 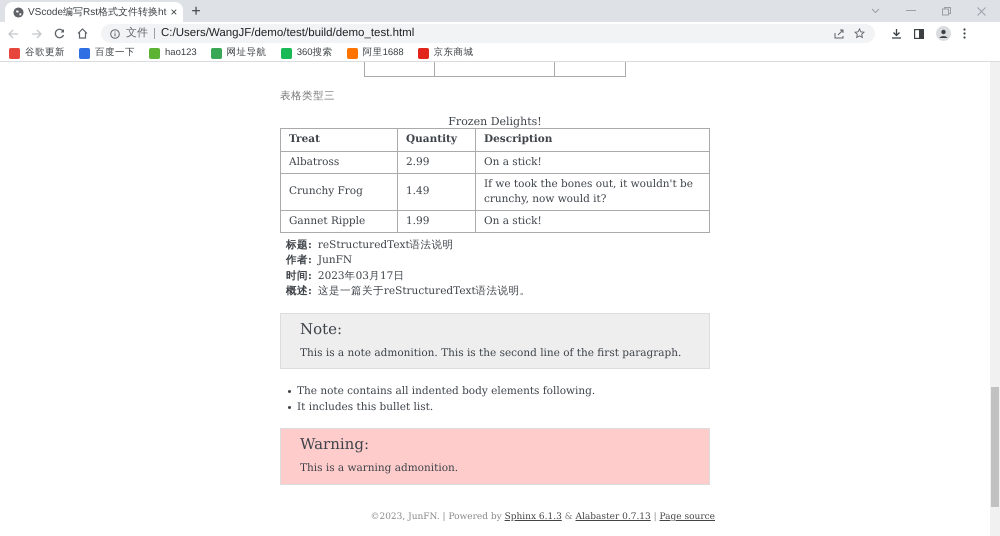 What do you see at coordinates (361, 276) in the screenshot?
I see `field-value: 2023年03月17日` at bounding box center [361, 276].